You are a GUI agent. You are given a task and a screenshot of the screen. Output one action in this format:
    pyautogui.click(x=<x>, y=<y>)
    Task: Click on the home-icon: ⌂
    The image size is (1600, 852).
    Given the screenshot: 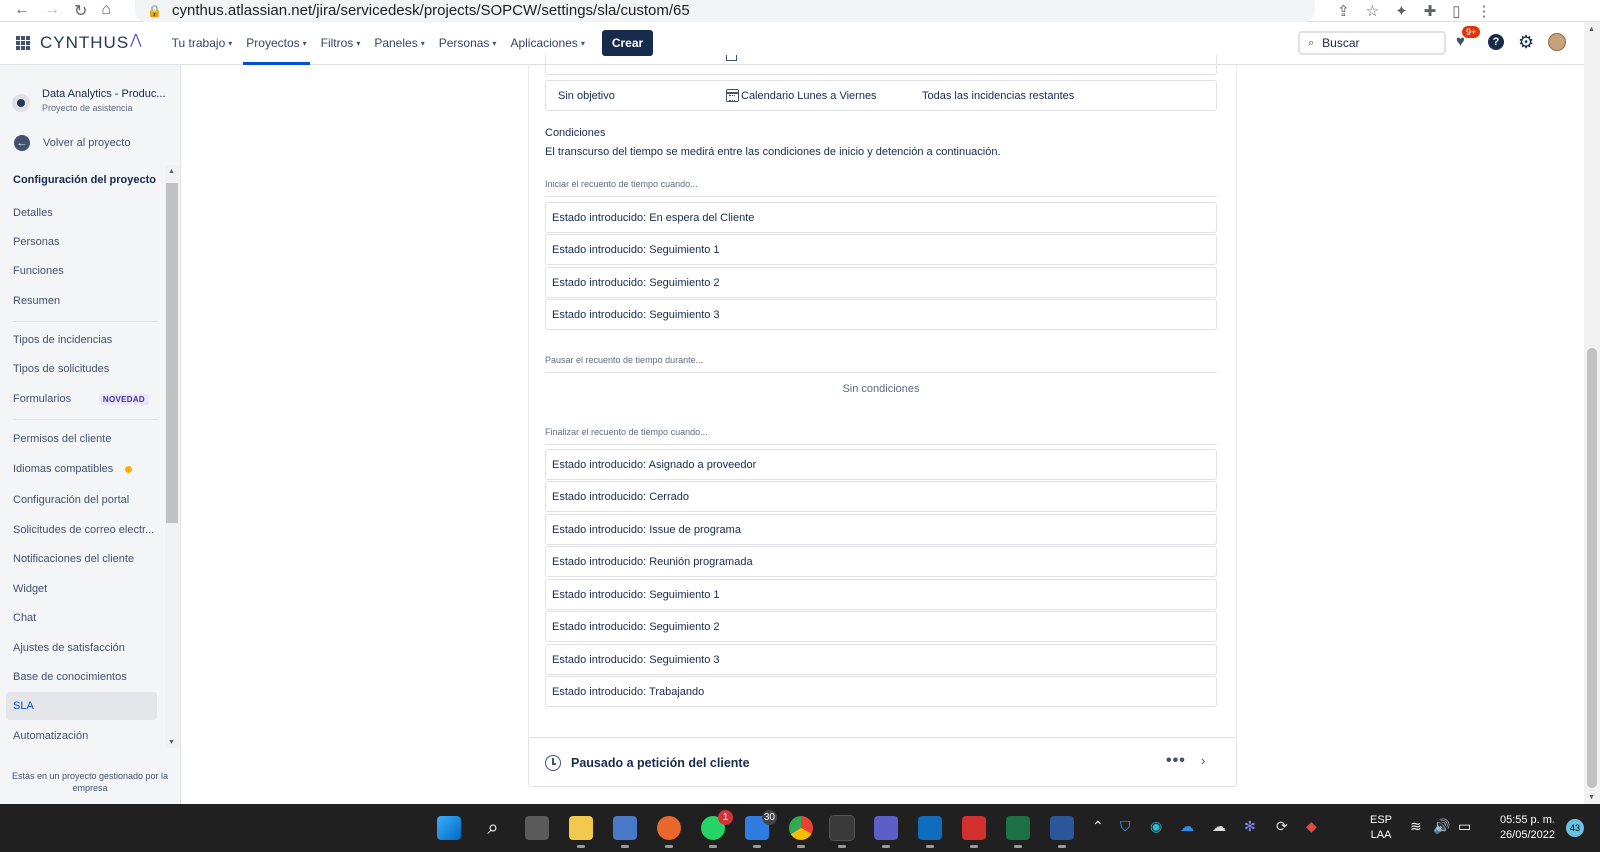 What is the action you would take?
    pyautogui.click(x=106, y=11)
    